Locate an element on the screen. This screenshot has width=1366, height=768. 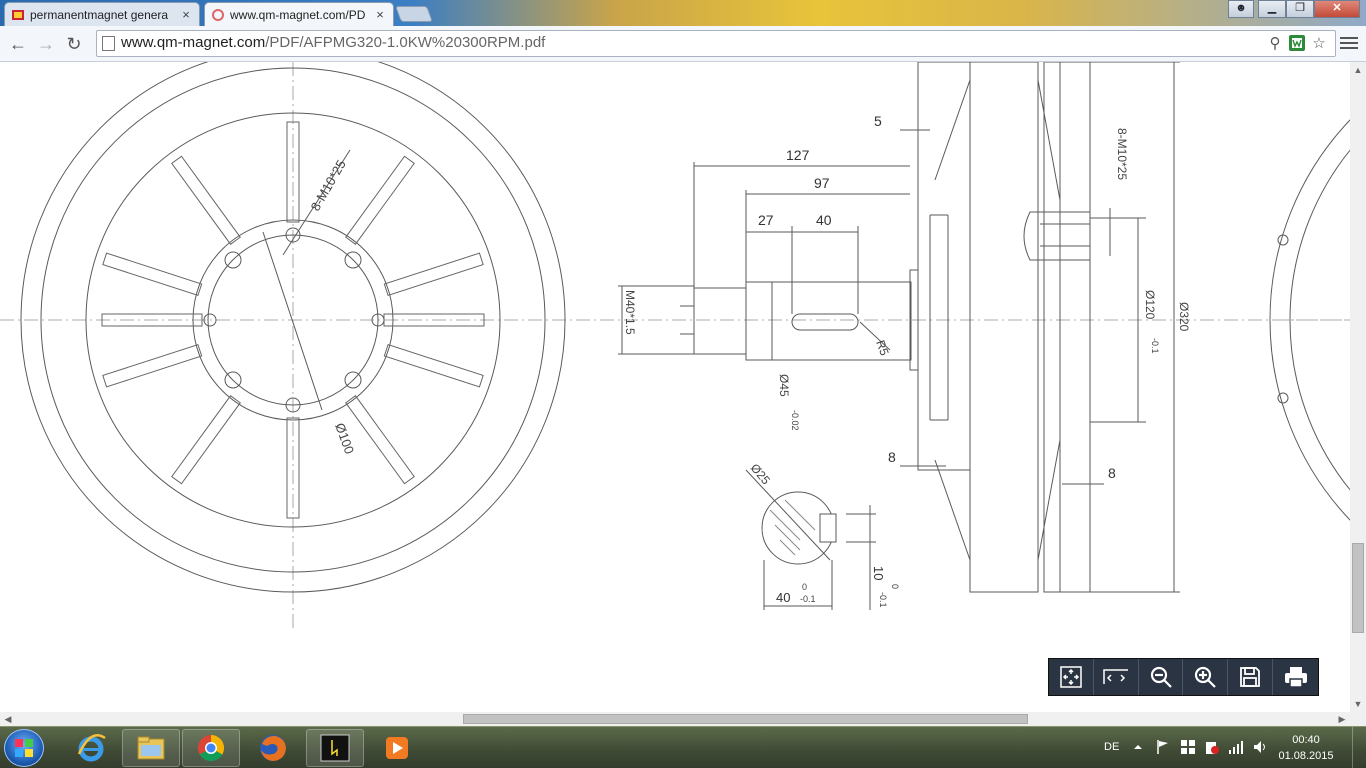
fit-width-icon is located at coordinates (1115, 676).